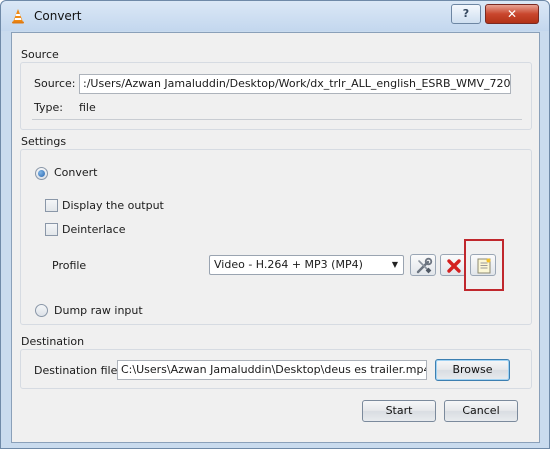 The height and width of the screenshot is (449, 550). I want to click on profile-label: Profile, so click(69, 265).